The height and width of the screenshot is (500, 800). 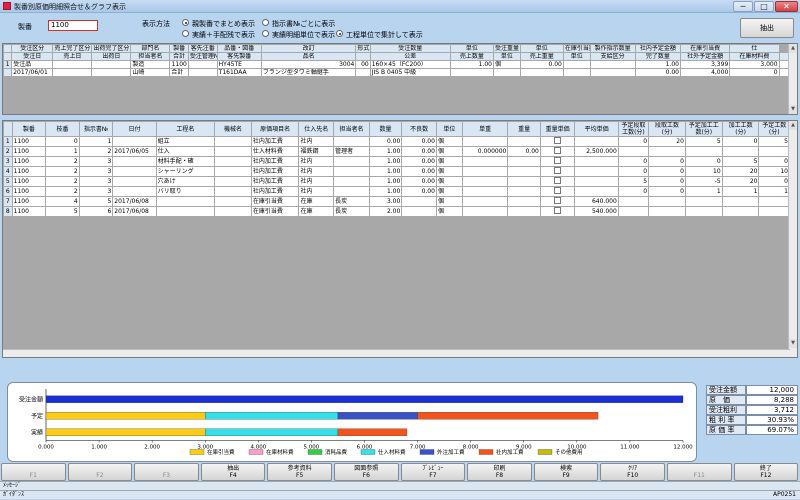 I want to click on grid-cell: 社内加工費, so click(x=275, y=141).